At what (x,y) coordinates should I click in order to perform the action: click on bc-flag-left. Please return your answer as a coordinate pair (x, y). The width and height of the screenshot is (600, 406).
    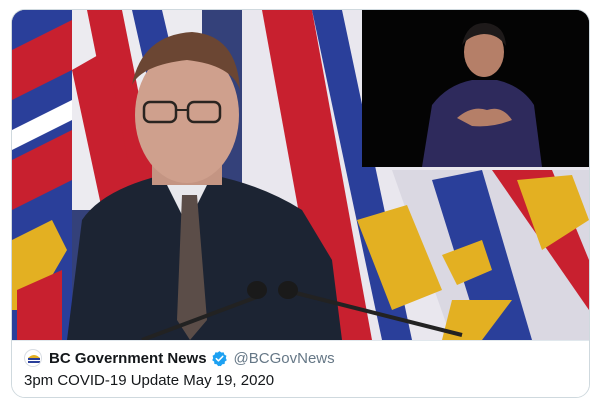
    Looking at the image, I should click on (42, 175).